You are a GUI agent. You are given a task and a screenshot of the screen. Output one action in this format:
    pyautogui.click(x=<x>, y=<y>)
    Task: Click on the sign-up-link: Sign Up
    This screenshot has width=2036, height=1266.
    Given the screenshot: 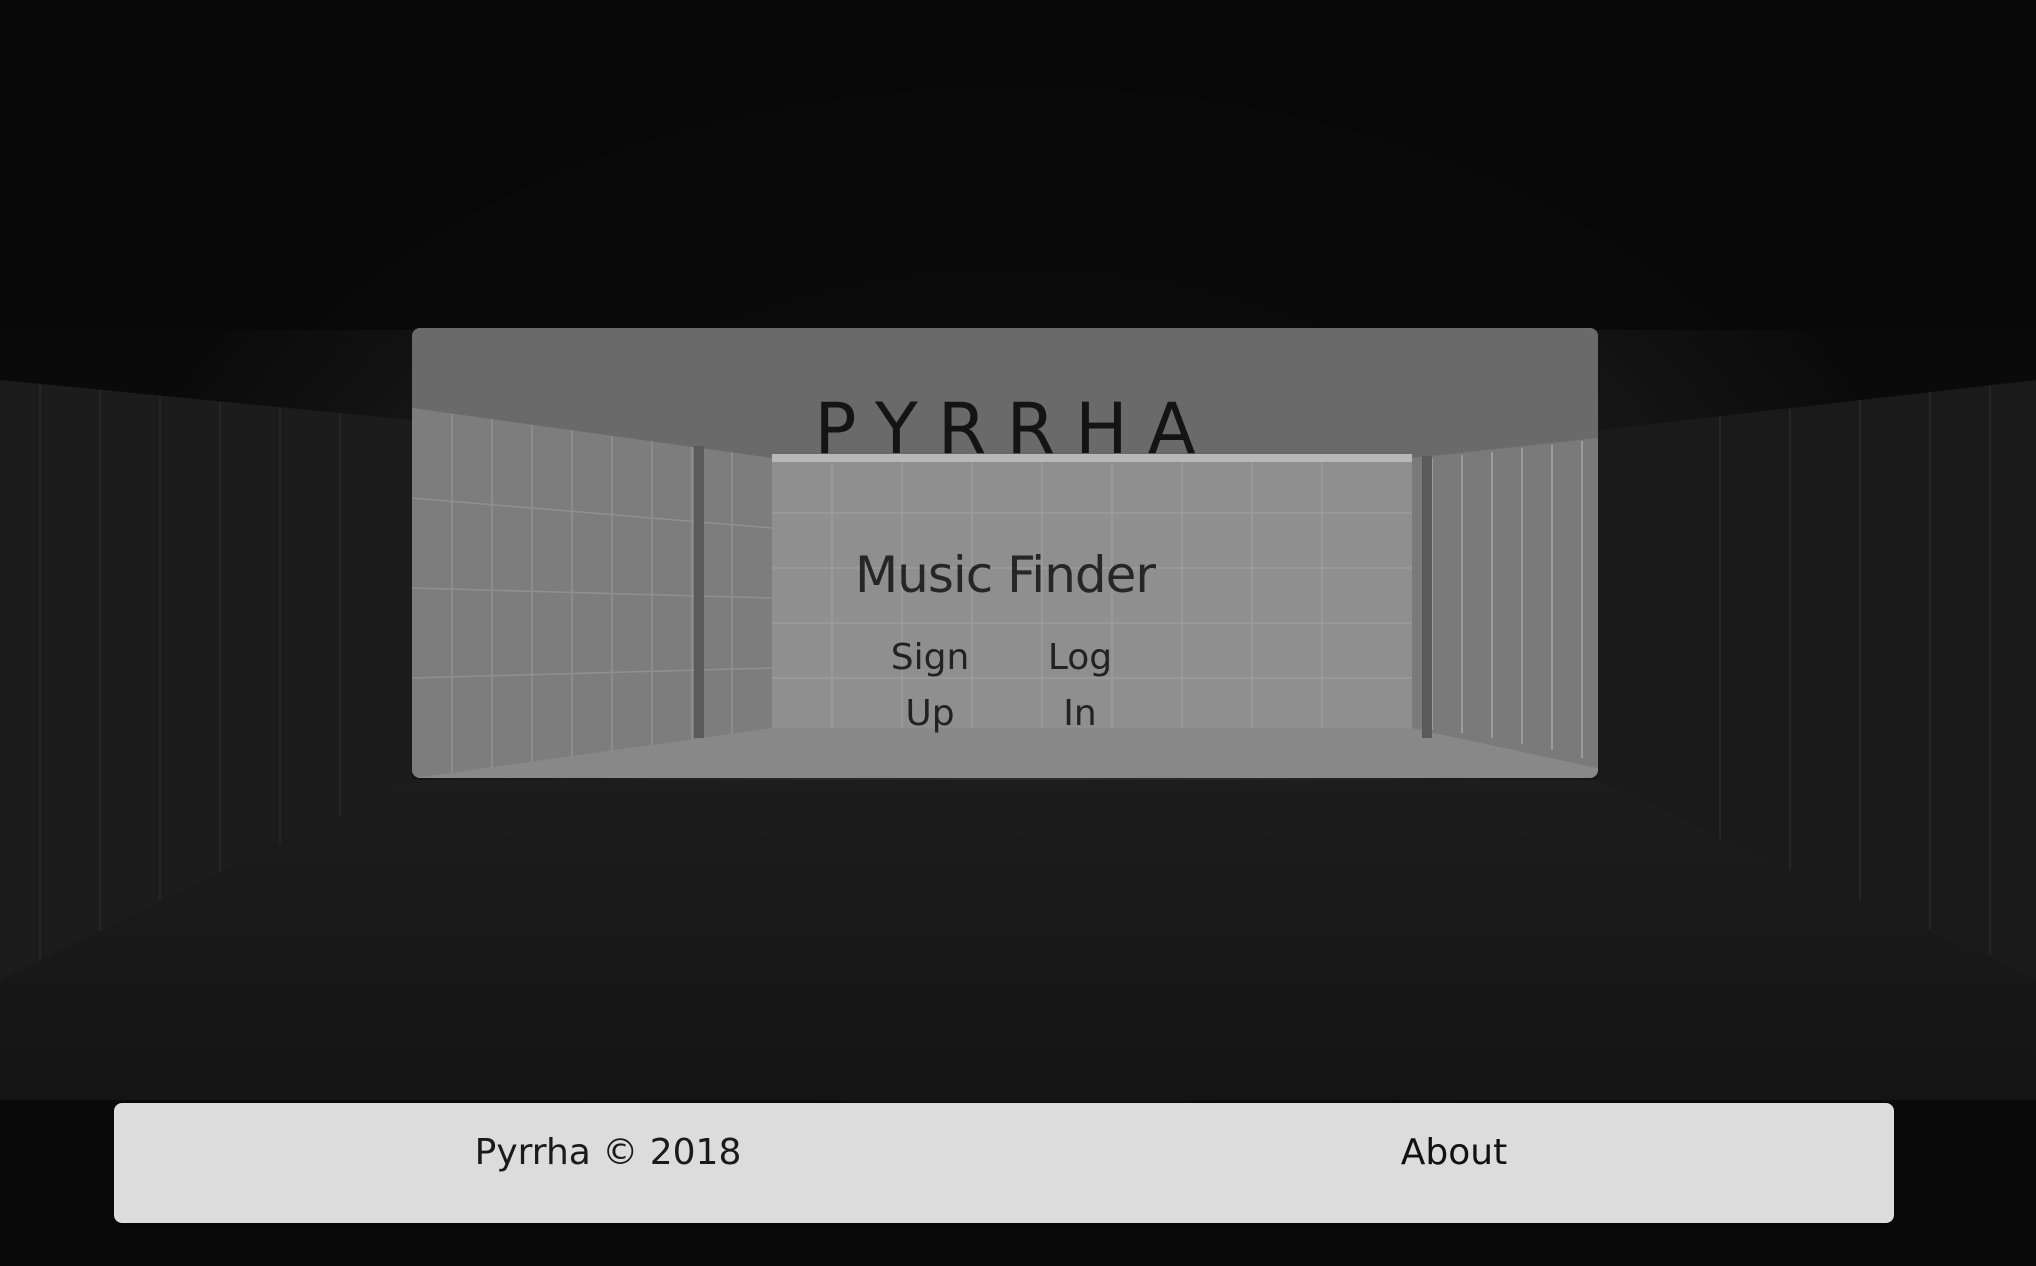 What is the action you would take?
    pyautogui.click(x=930, y=686)
    